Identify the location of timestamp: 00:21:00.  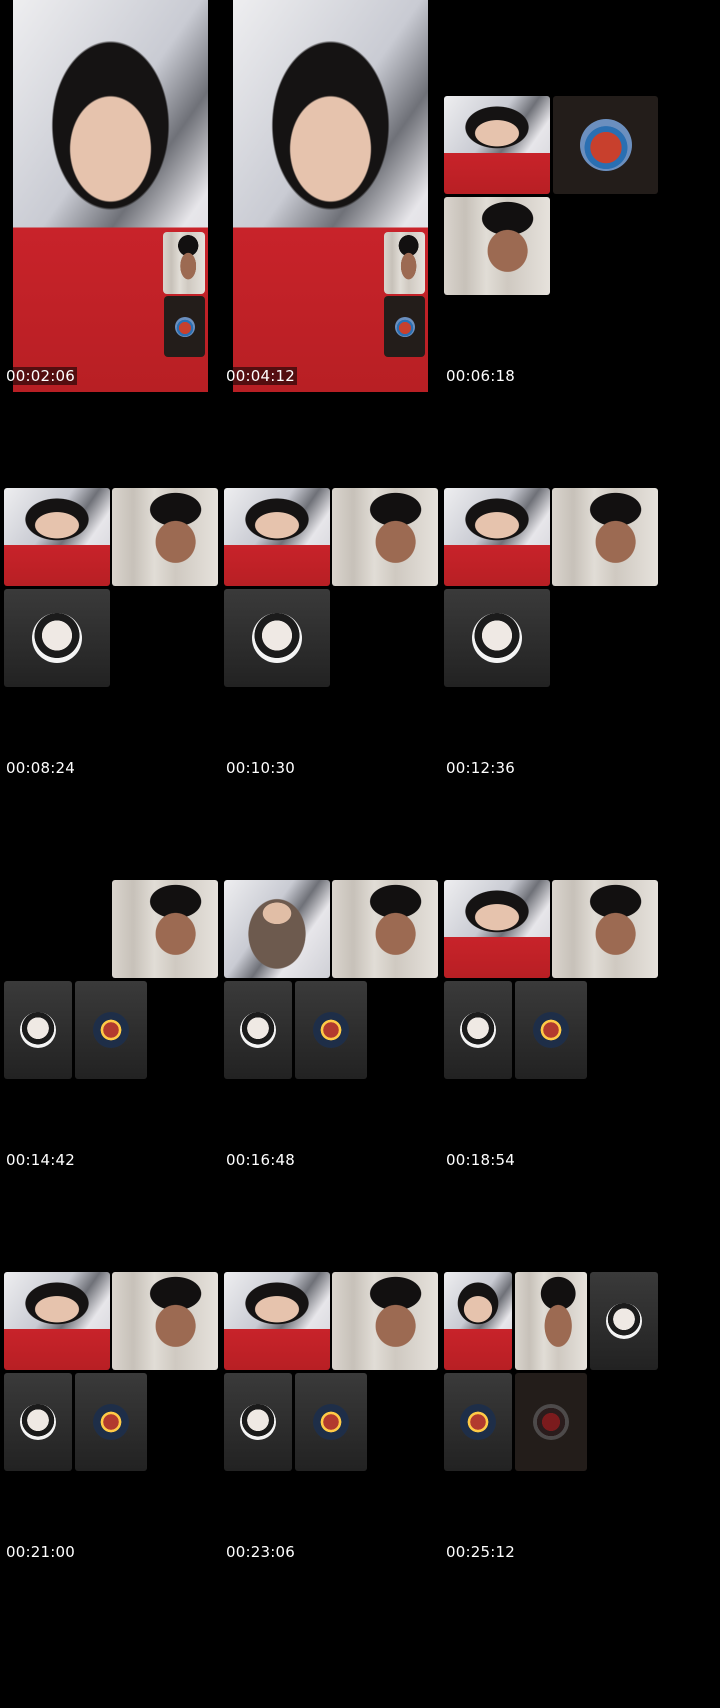
(40, 1552).